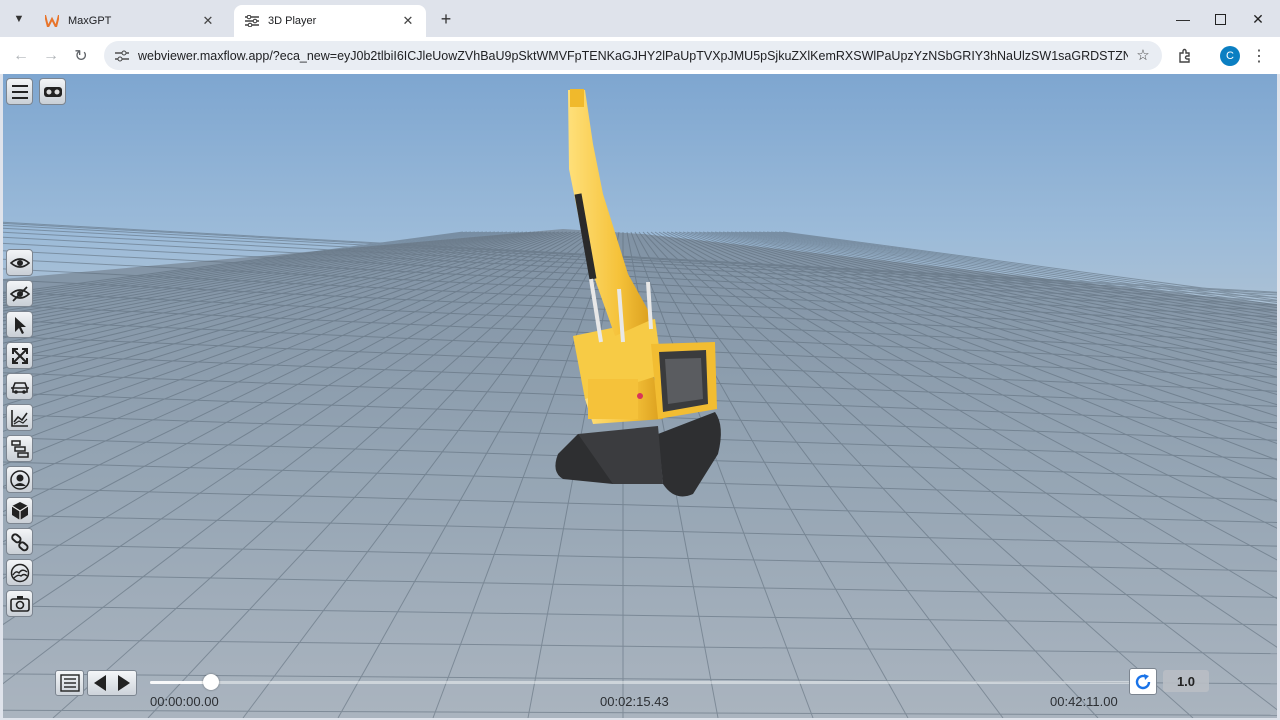 The image size is (1280, 720). Describe the element at coordinates (1143, 55) in the screenshot. I see `bookmark-star-icon: ☆` at that location.